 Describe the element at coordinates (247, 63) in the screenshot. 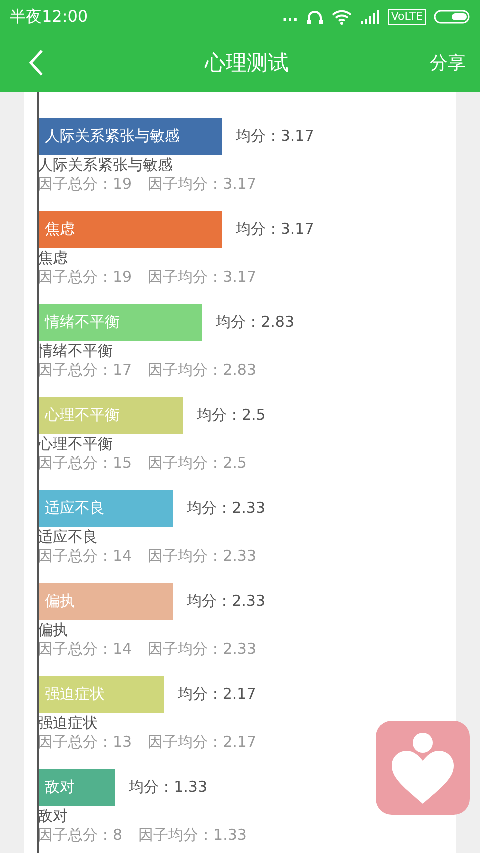

I see `page-title: 心理测试` at that location.